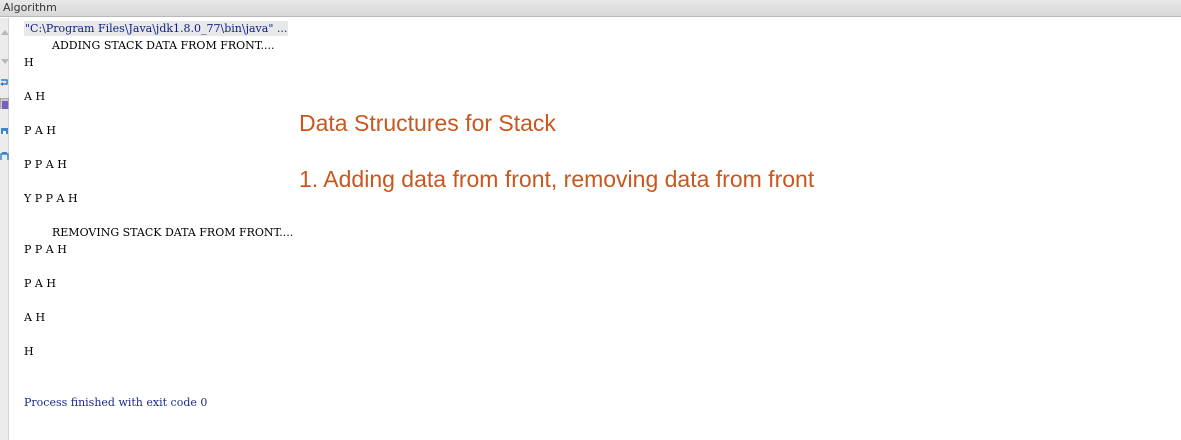  Describe the element at coordinates (4, 128) in the screenshot. I see `print-icon` at that location.